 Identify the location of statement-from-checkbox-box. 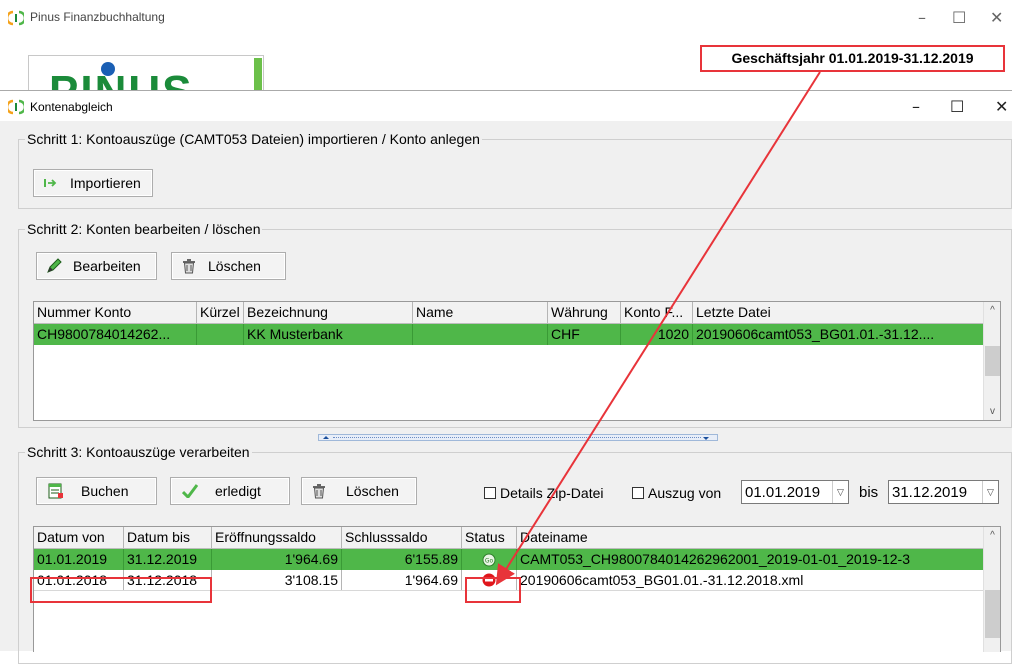
(638, 493).